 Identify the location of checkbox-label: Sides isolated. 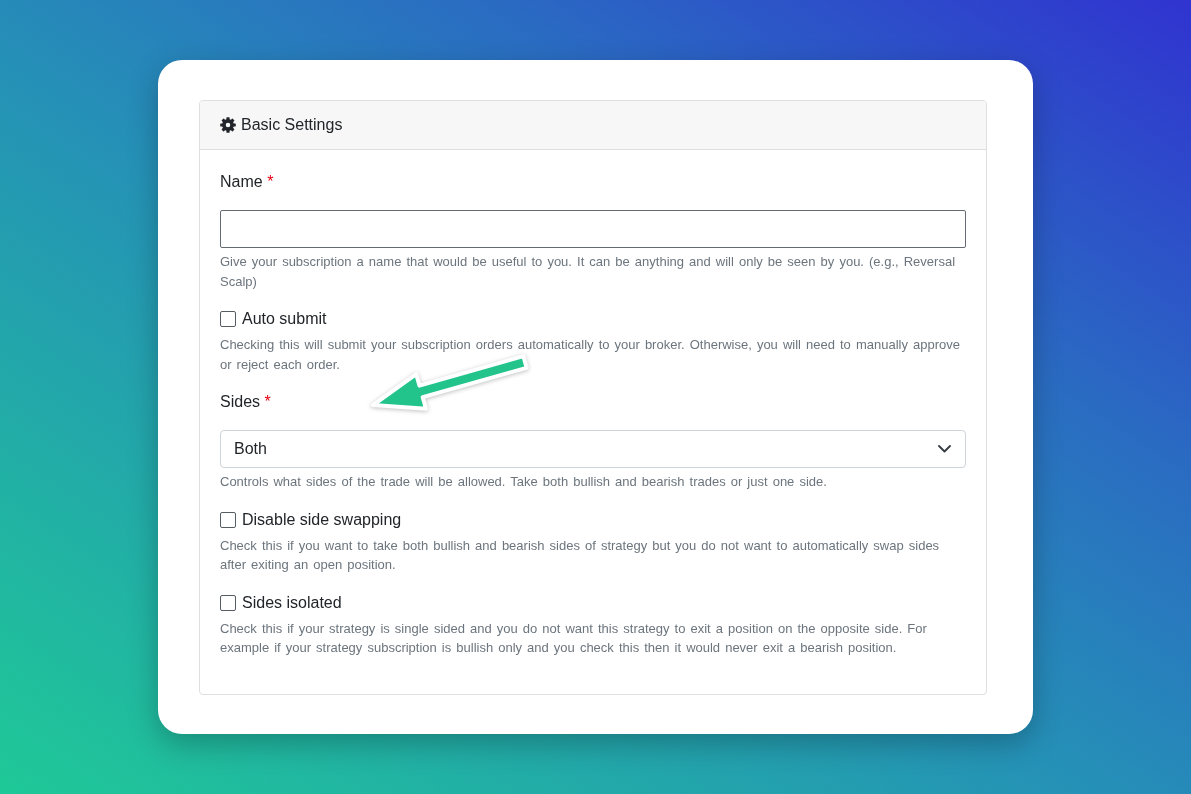
(292, 602).